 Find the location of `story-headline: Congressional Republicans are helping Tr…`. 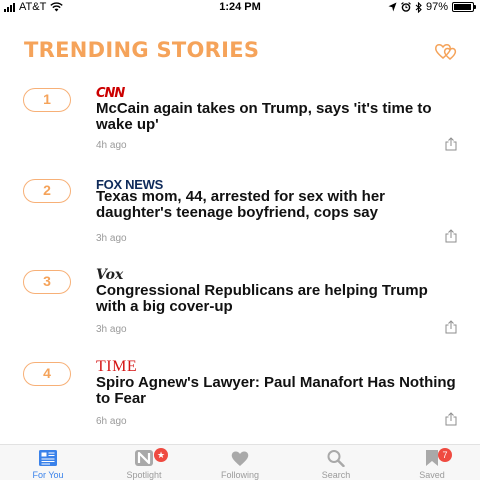

story-headline: Congressional Republicans are helping Tr… is located at coordinates (276, 298).